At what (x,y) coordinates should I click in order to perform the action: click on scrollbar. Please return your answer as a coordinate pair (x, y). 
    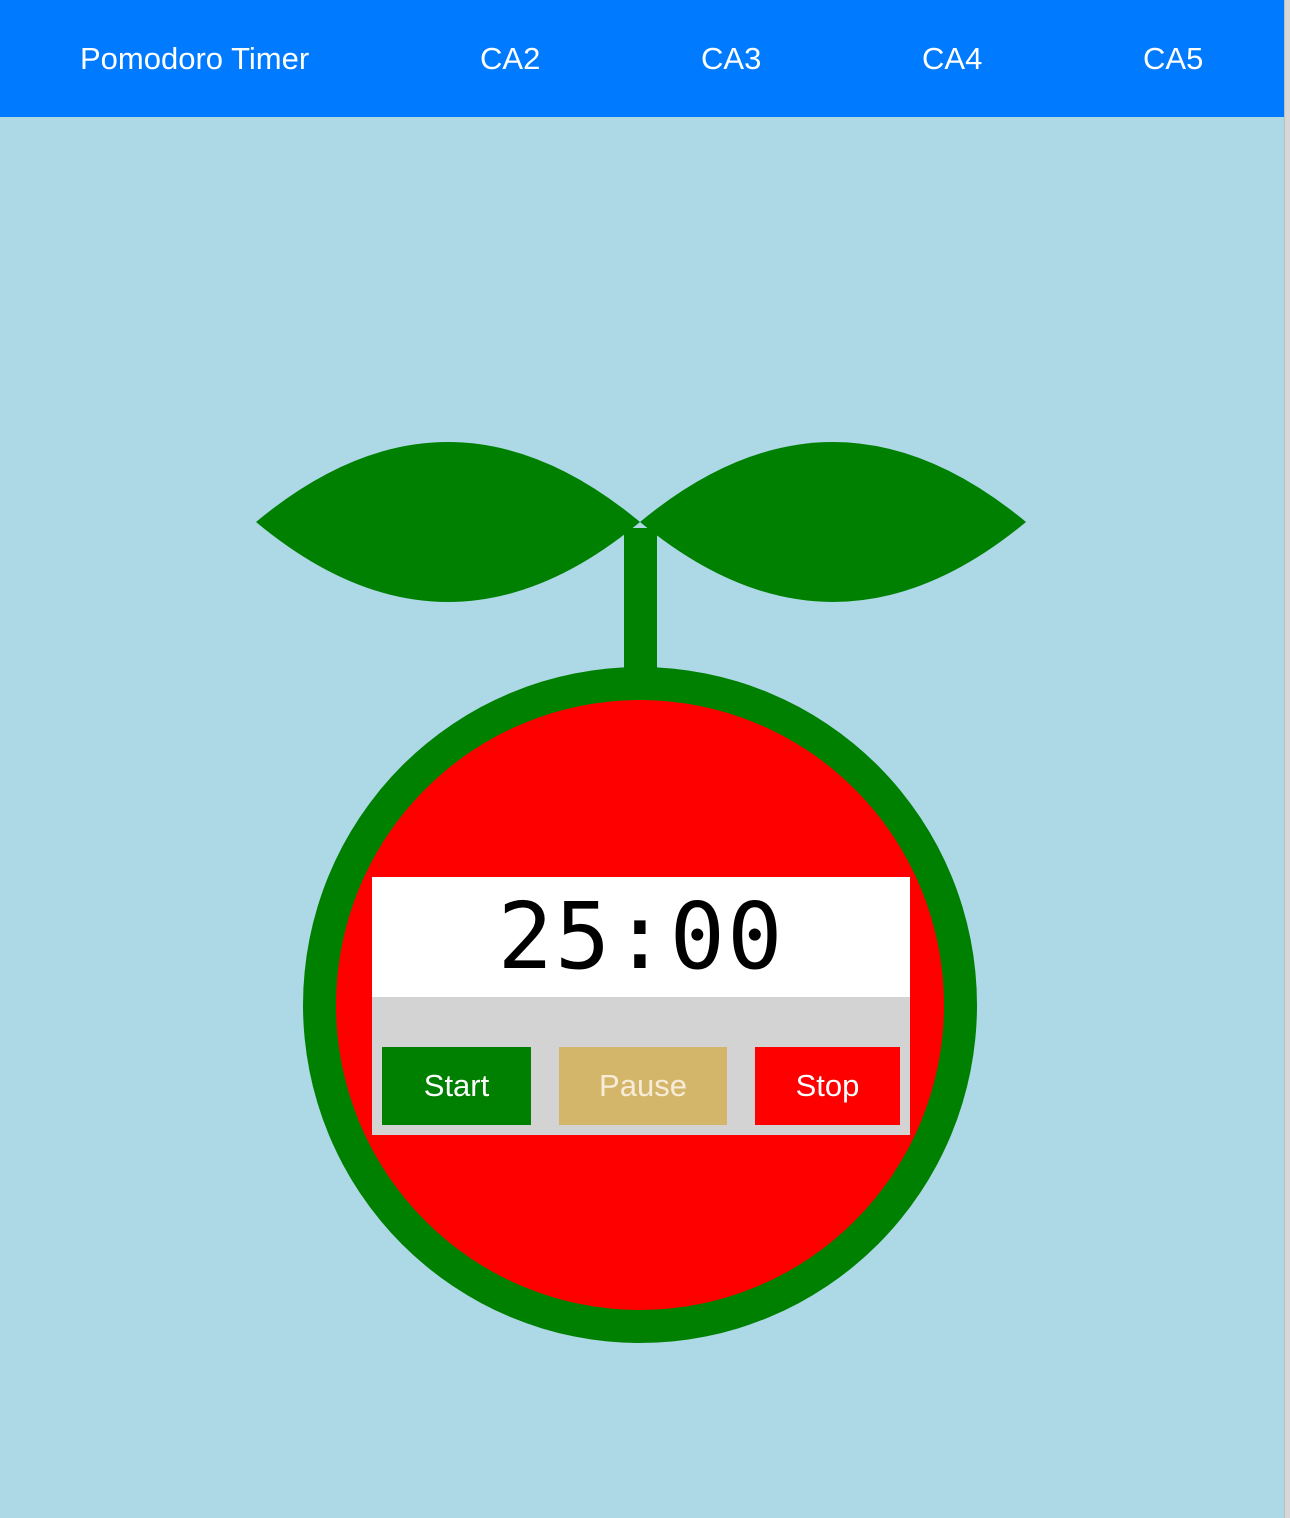
    Looking at the image, I should click on (1287, 759).